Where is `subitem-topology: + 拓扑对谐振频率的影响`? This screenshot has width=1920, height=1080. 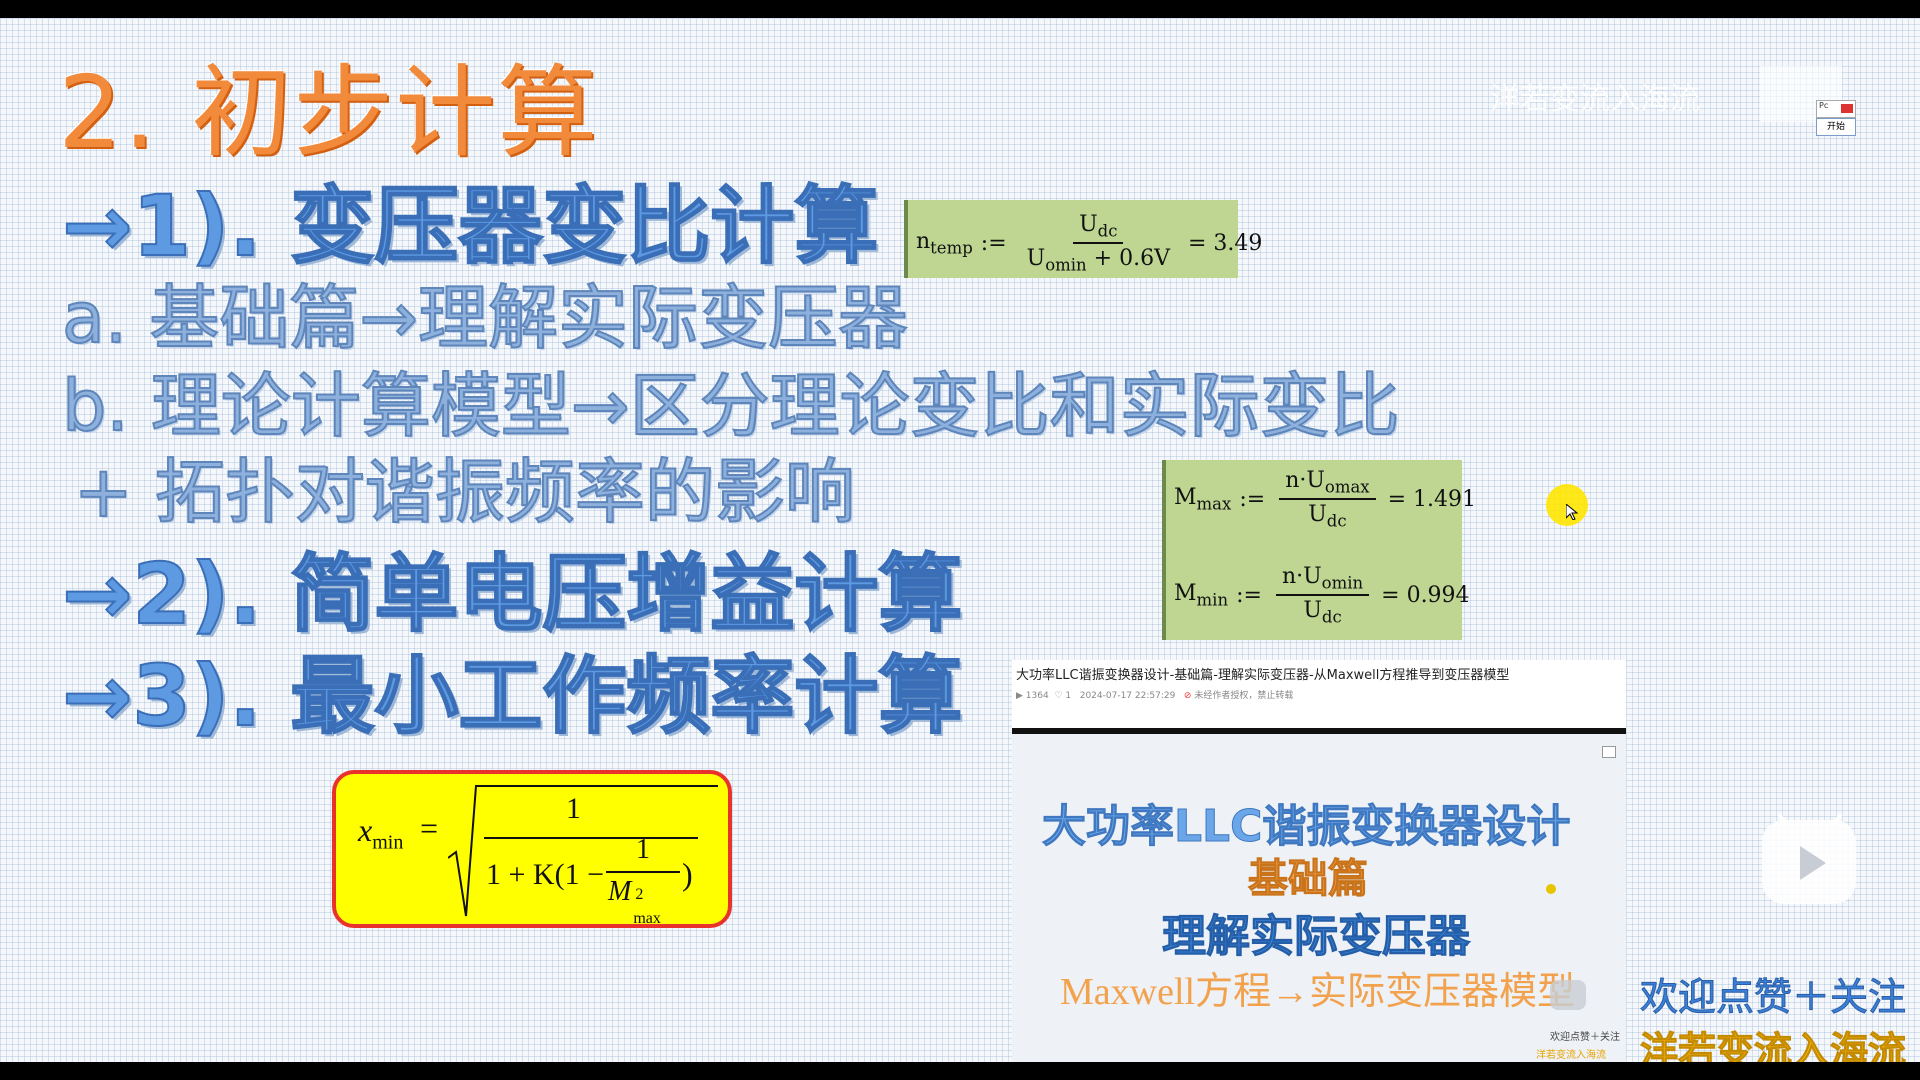
subitem-topology: + 拓扑对谐振频率的影响 is located at coordinates (464, 492).